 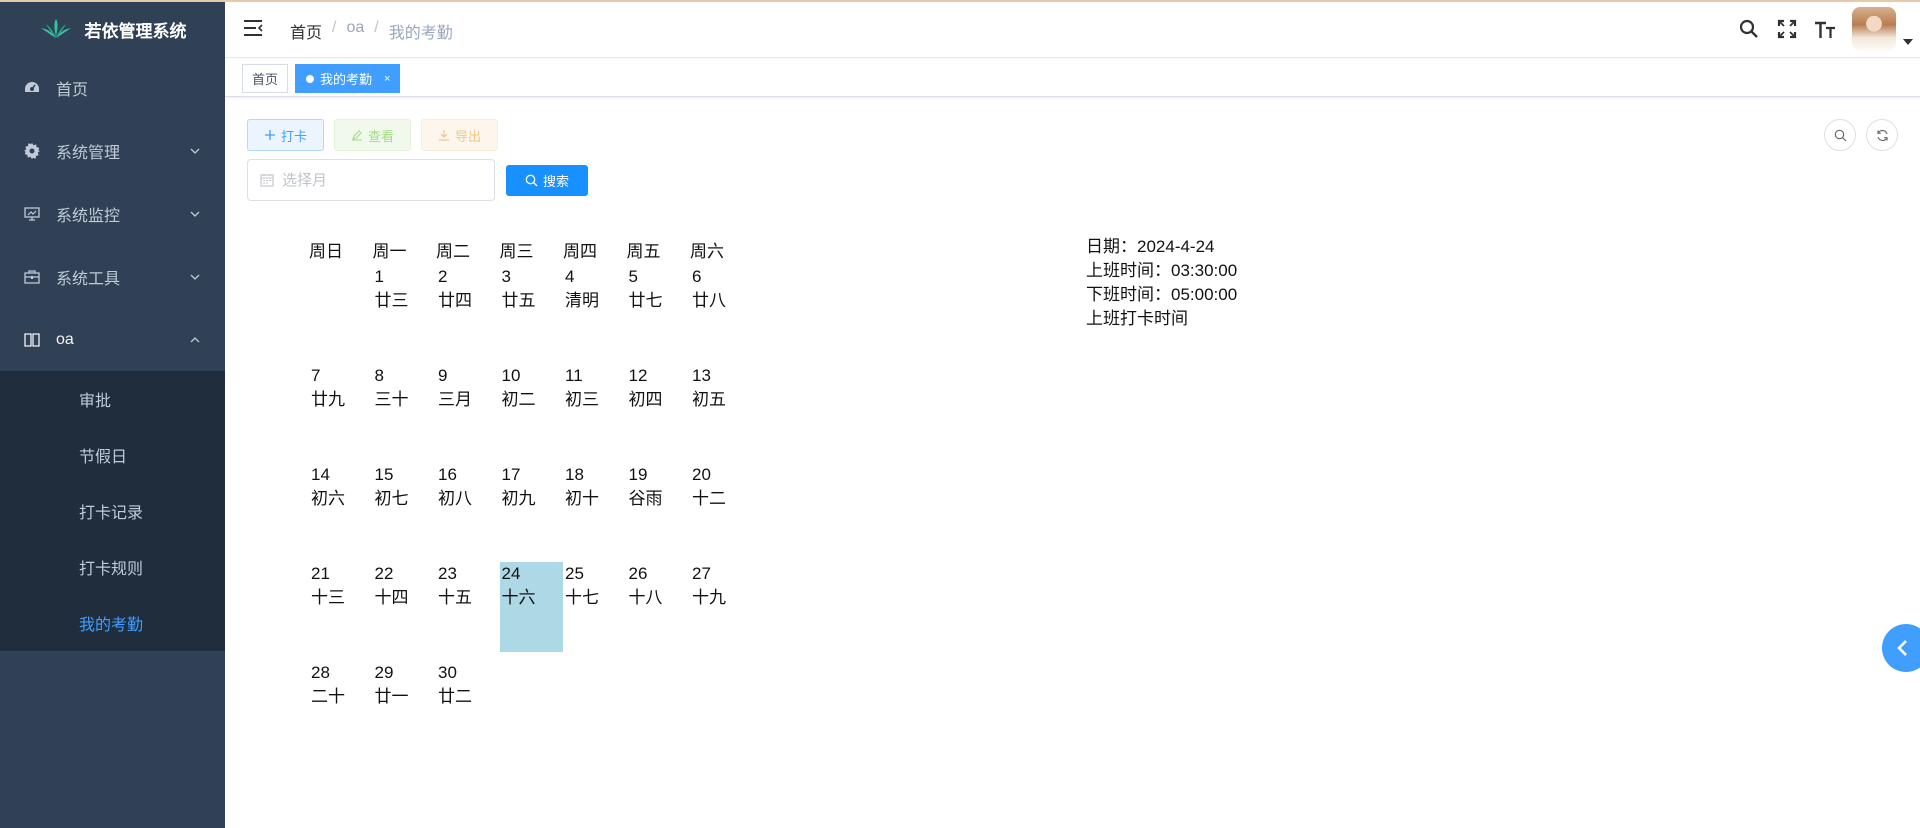 I want to click on calendar-day-cell: 10 初二, so click(x=532, y=409).